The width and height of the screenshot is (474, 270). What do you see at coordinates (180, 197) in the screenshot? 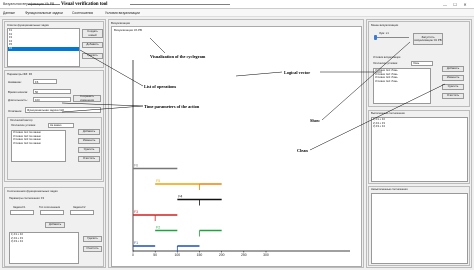
I see `task-label-f4: F4` at bounding box center [180, 197].